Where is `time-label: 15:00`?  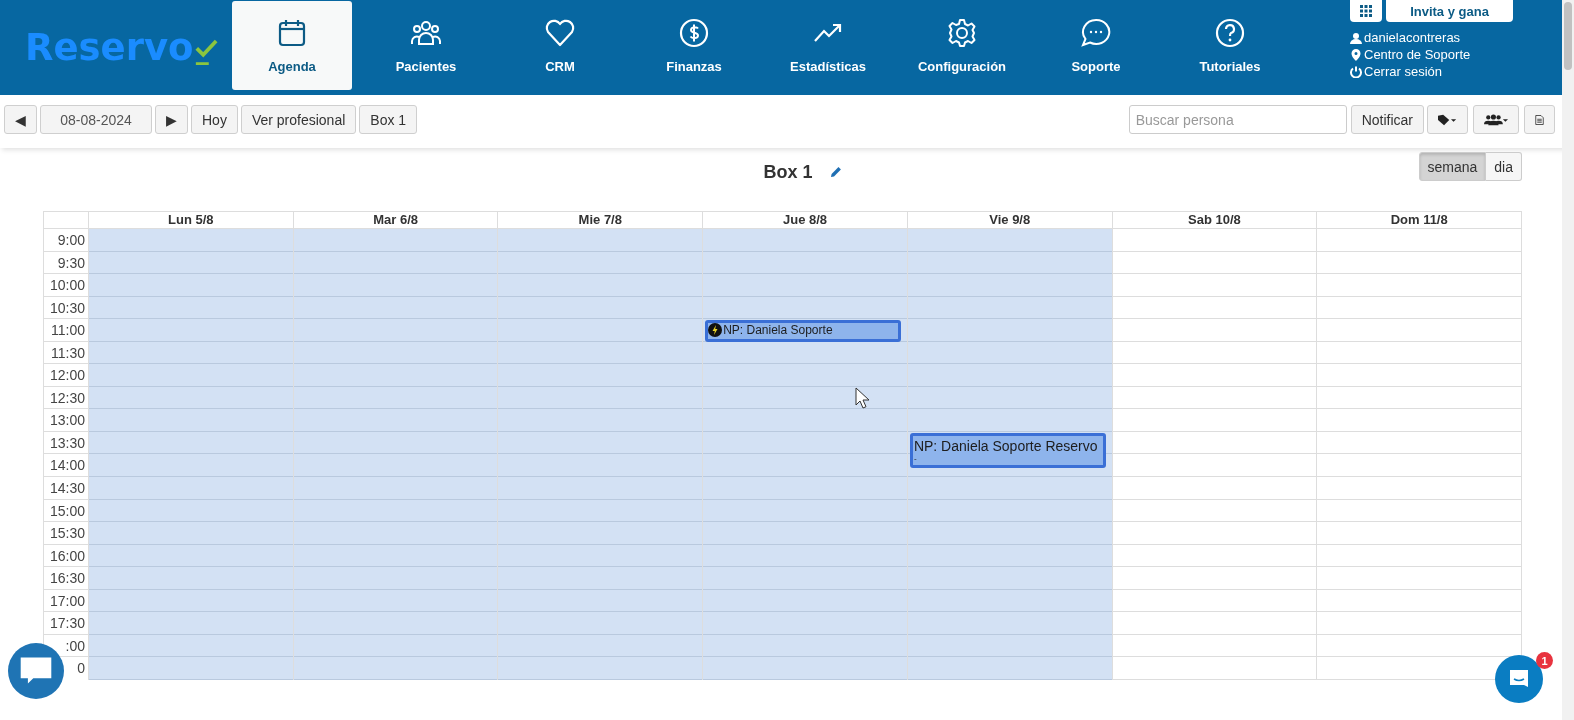
time-label: 15:00 is located at coordinates (66, 510).